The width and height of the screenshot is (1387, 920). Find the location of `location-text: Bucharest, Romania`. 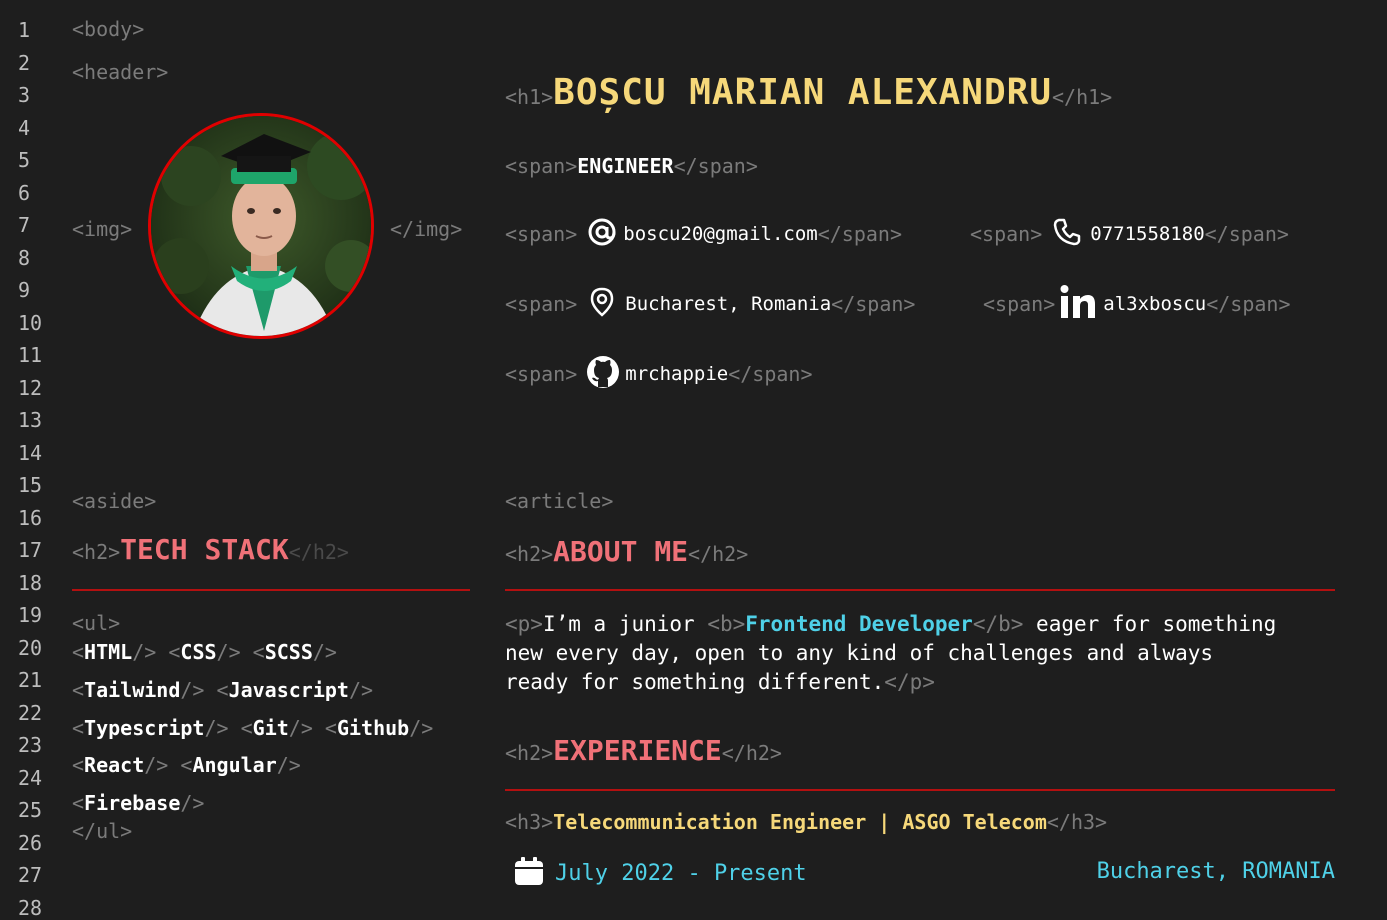

location-text: Bucharest, Romania is located at coordinates (728, 304).